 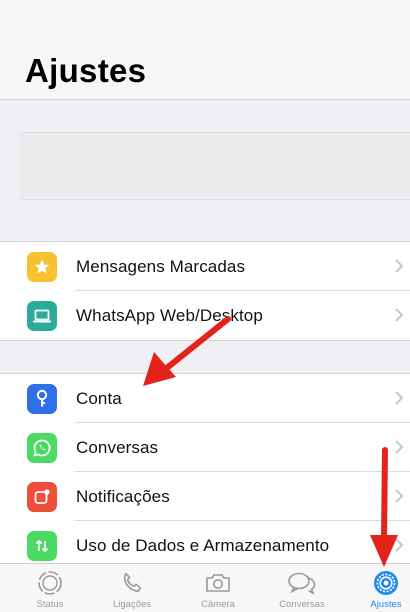 I want to click on chats-label: Conversas, so click(x=117, y=447).